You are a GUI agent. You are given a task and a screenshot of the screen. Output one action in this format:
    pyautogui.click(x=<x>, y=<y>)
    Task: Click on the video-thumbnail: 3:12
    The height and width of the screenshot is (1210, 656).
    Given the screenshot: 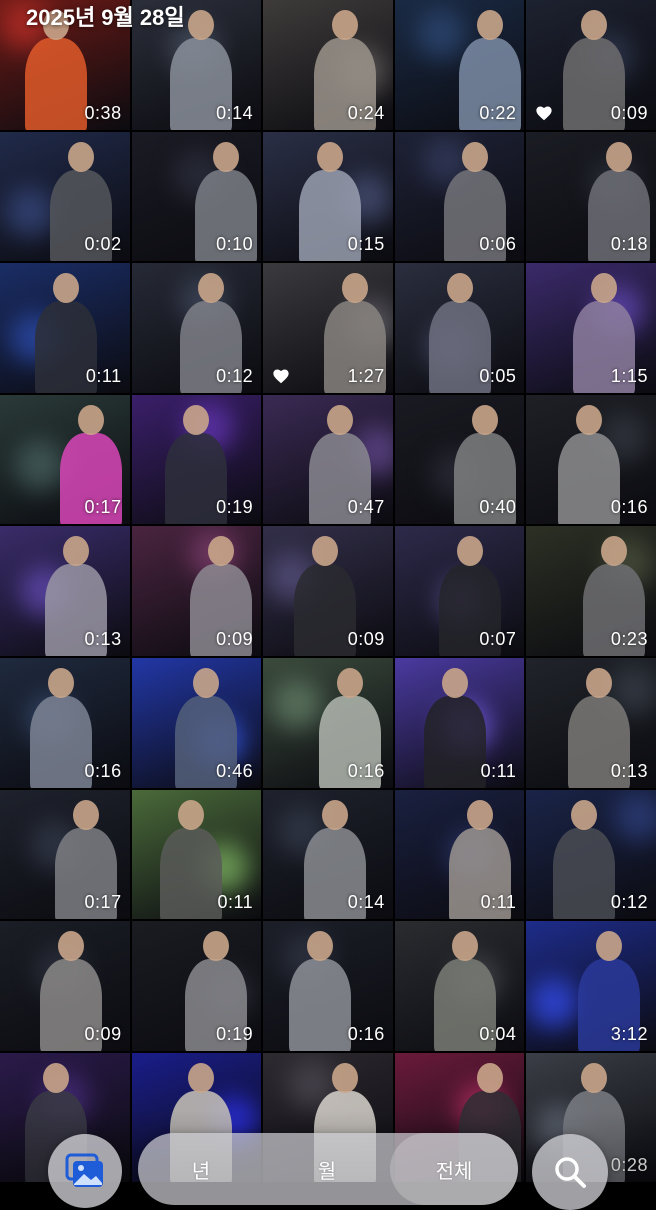 What is the action you would take?
    pyautogui.click(x=591, y=986)
    